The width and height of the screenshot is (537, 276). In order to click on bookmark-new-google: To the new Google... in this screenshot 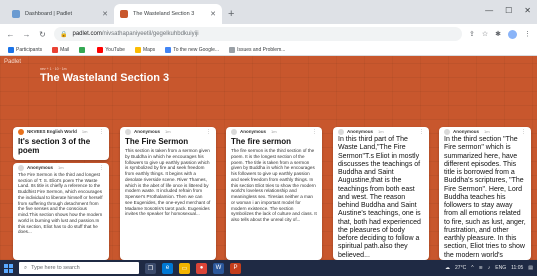, I will do `click(192, 49)`.